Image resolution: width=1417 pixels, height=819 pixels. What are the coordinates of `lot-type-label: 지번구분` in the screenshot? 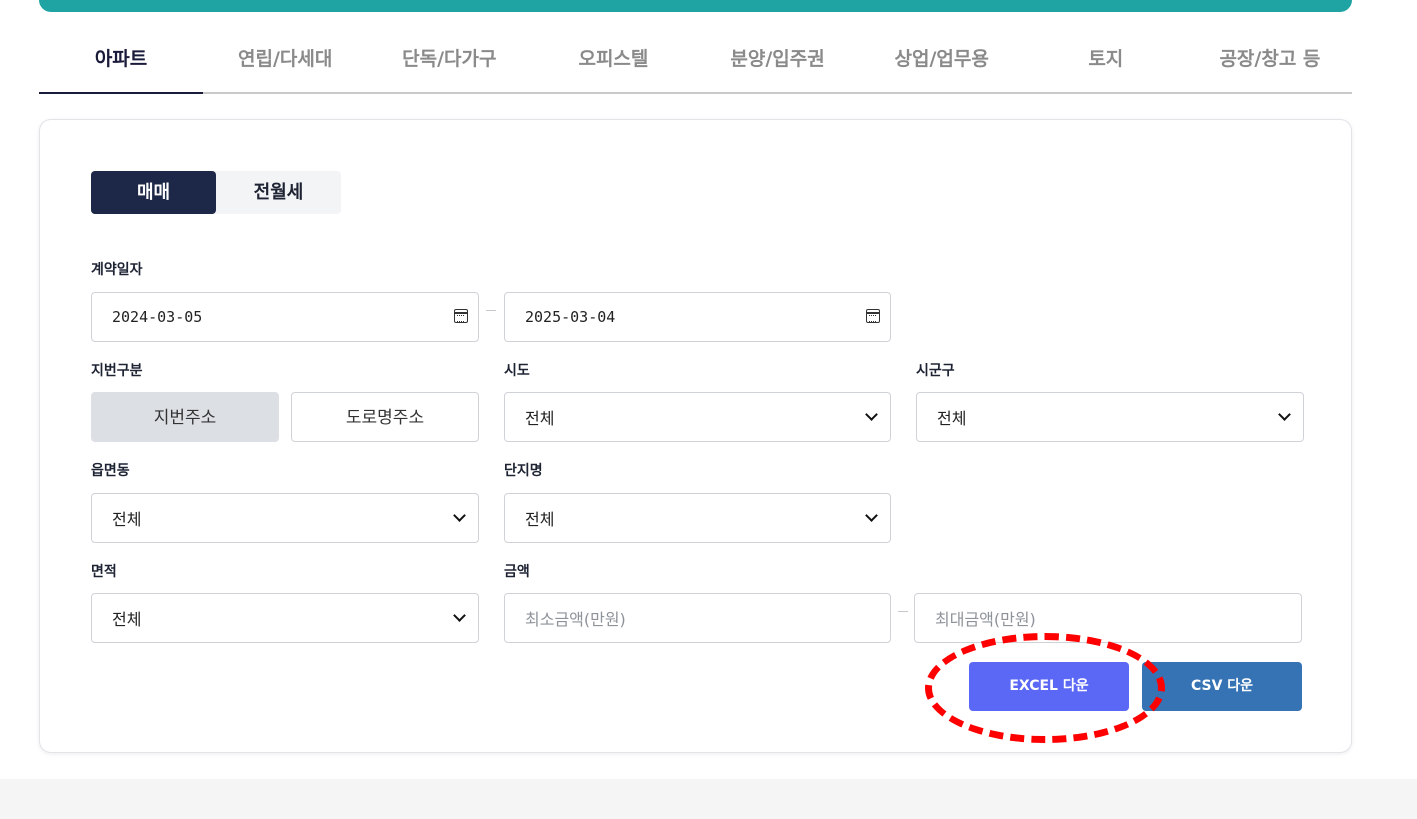 It's located at (117, 371).